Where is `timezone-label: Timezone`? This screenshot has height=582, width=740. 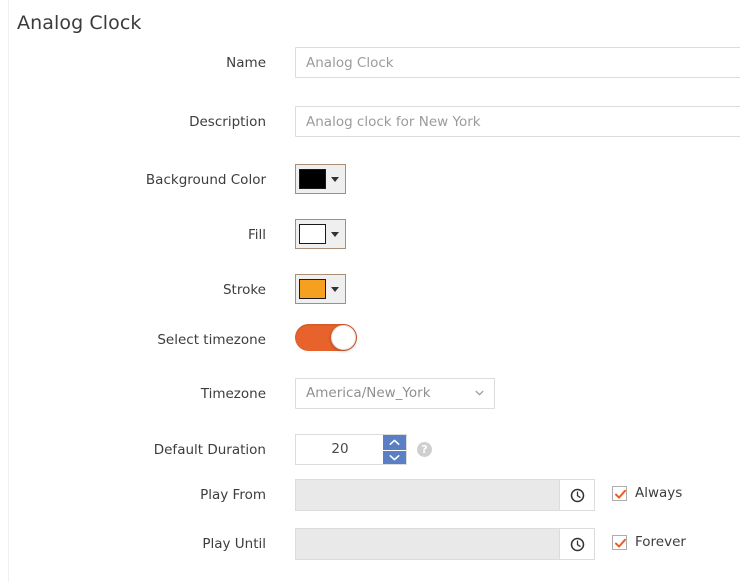 timezone-label: Timezone is located at coordinates (233, 394).